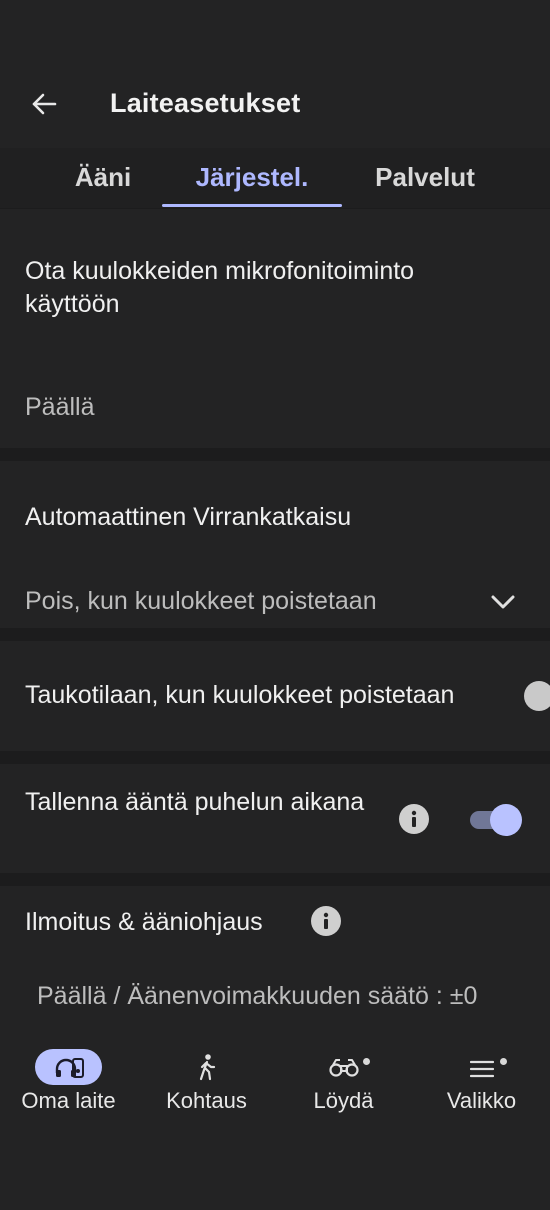 Image resolution: width=550 pixels, height=1210 pixels. What do you see at coordinates (205, 103) in the screenshot?
I see `page-title: Laiteasetukset` at bounding box center [205, 103].